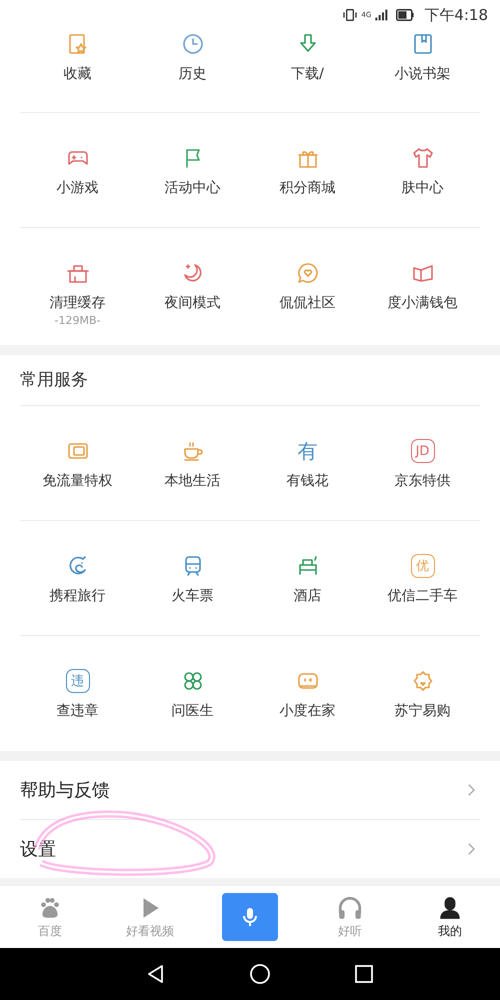  What do you see at coordinates (456, 15) in the screenshot?
I see `status-time: 下午4:18` at bounding box center [456, 15].